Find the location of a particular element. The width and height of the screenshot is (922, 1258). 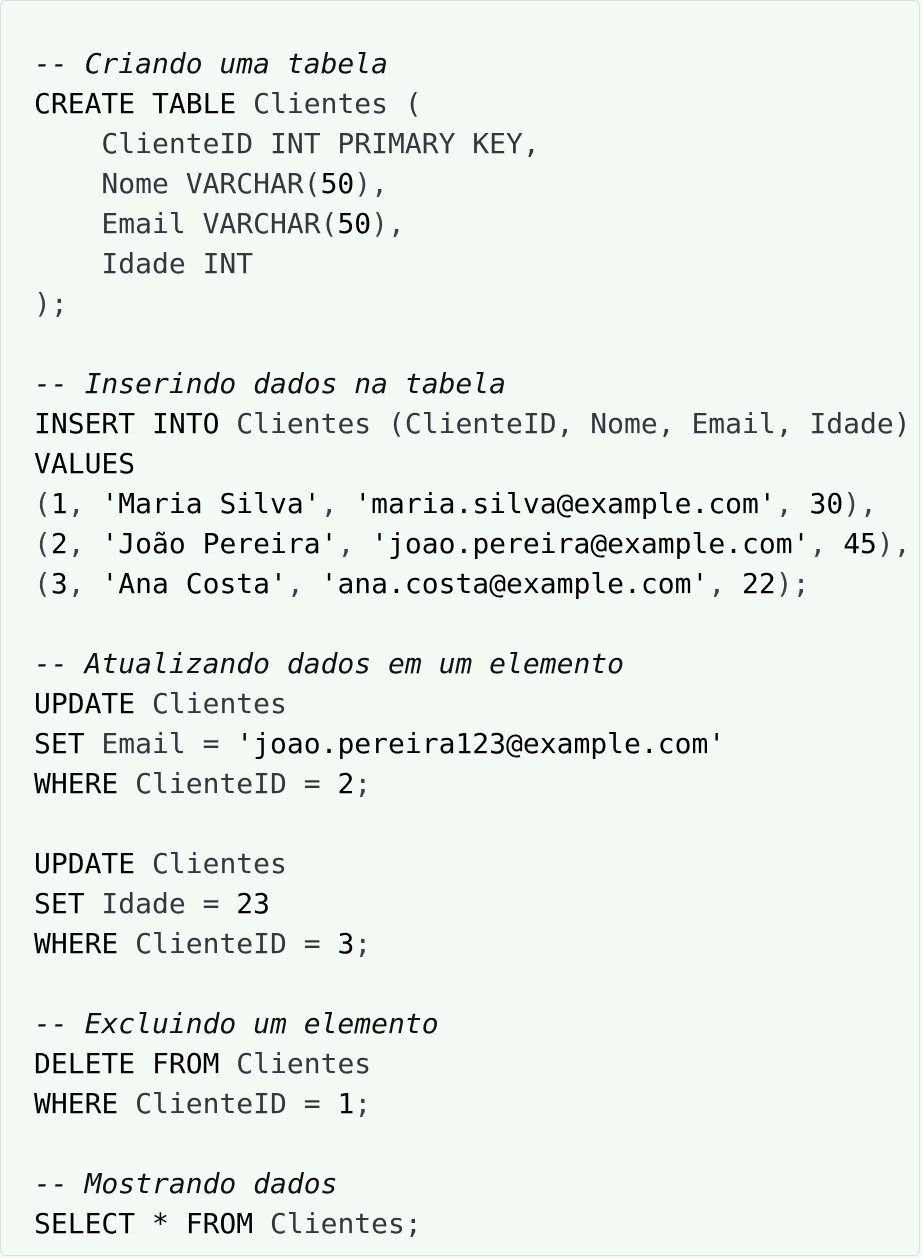

code-line: Nome VARCHAR(50), is located at coordinates (472, 184).